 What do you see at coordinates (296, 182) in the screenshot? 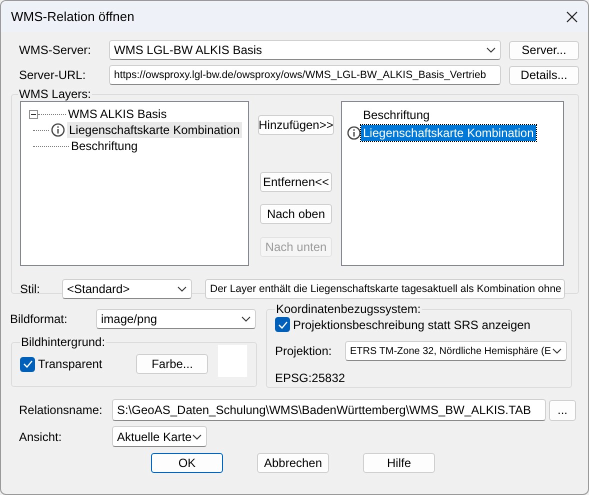
I see `layer-button: Entfernen<<` at bounding box center [296, 182].